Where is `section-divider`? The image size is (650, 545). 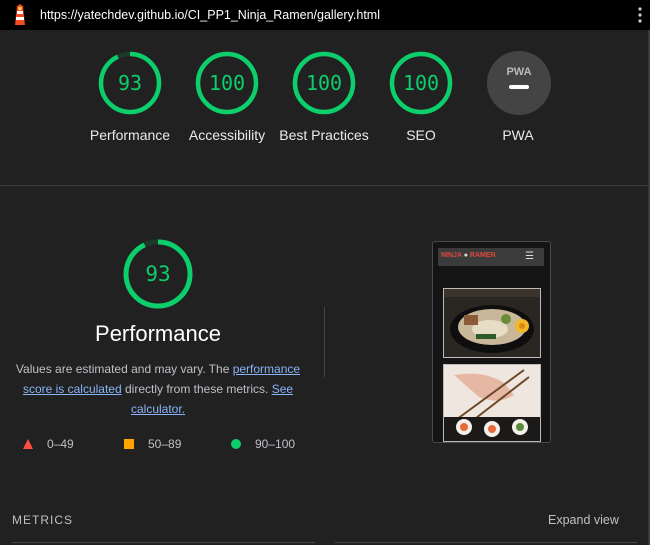 section-divider is located at coordinates (324, 185).